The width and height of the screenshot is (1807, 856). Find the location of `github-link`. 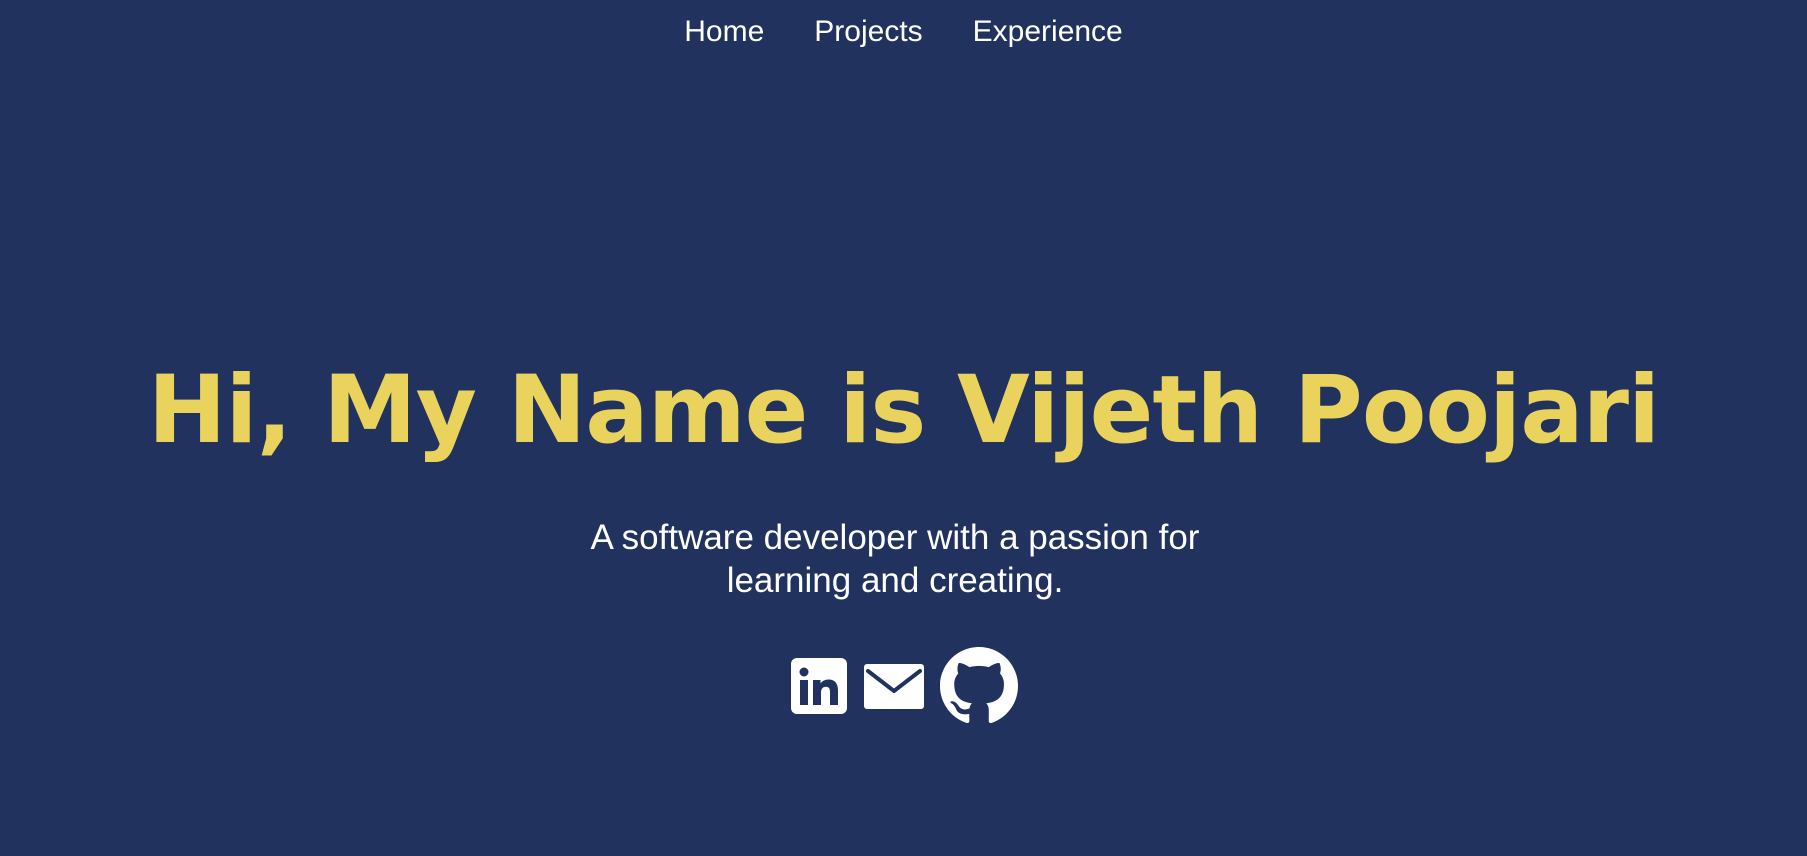

github-link is located at coordinates (978, 686).